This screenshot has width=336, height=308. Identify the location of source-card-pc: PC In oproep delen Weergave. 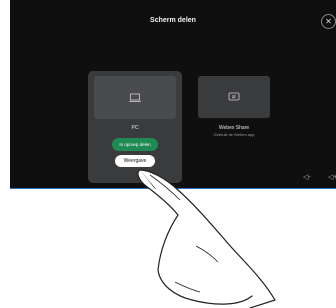
(135, 127).